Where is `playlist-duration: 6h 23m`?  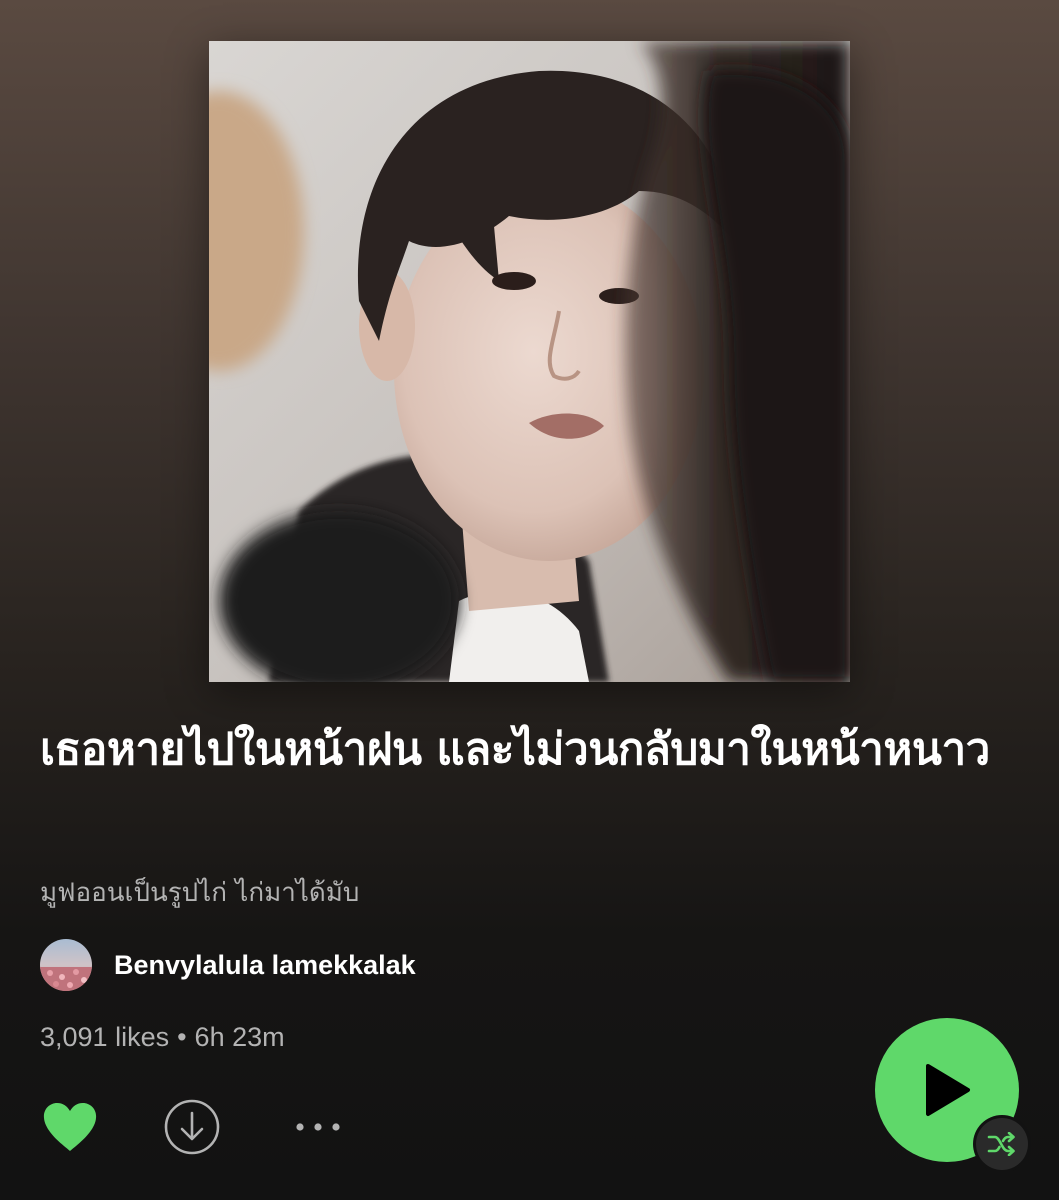
playlist-duration: 6h 23m is located at coordinates (239, 1037).